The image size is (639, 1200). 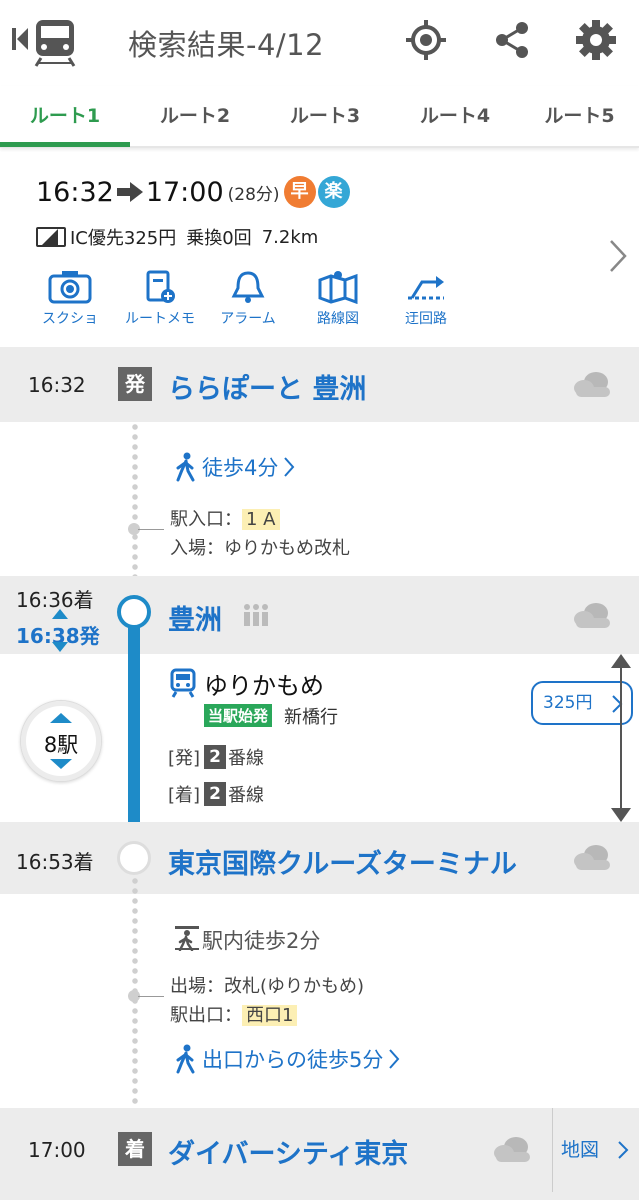 What do you see at coordinates (238, 715) in the screenshot?
I see `origin-start-badge: 当駅始発` at bounding box center [238, 715].